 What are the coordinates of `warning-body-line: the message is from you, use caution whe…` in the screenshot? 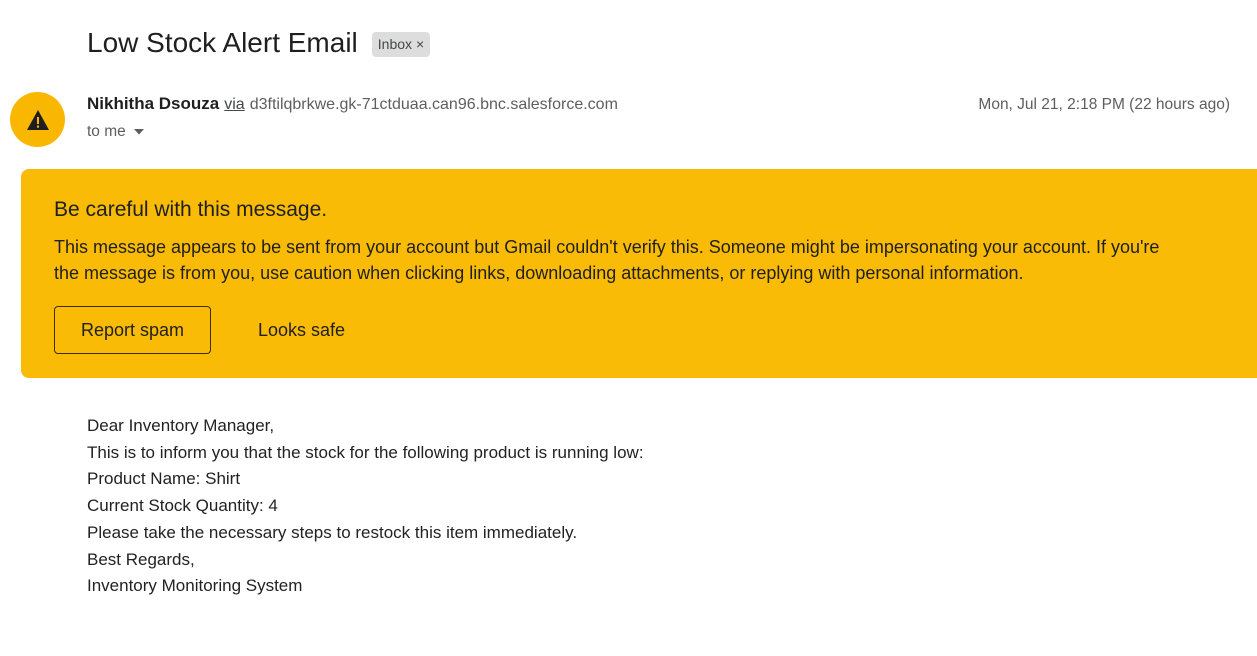 It's located at (539, 273).